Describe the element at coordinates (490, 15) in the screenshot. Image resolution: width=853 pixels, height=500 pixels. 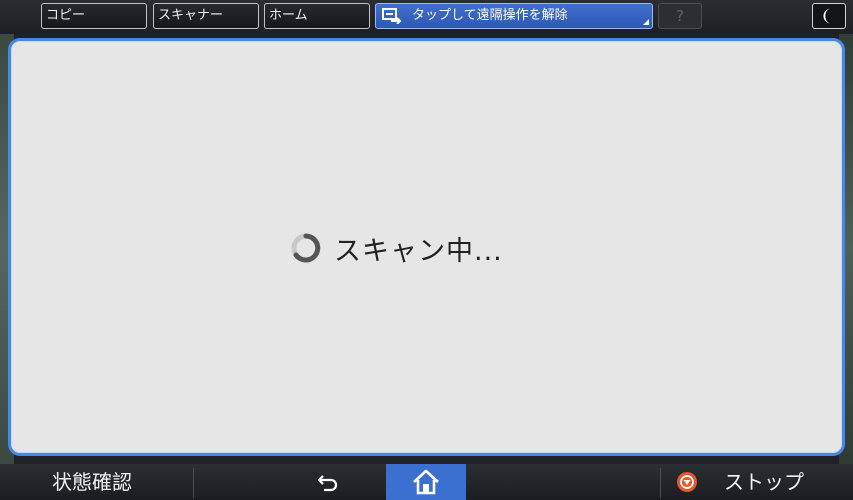
I see `remote-release-label: タップして遠隔操作を解除` at that location.